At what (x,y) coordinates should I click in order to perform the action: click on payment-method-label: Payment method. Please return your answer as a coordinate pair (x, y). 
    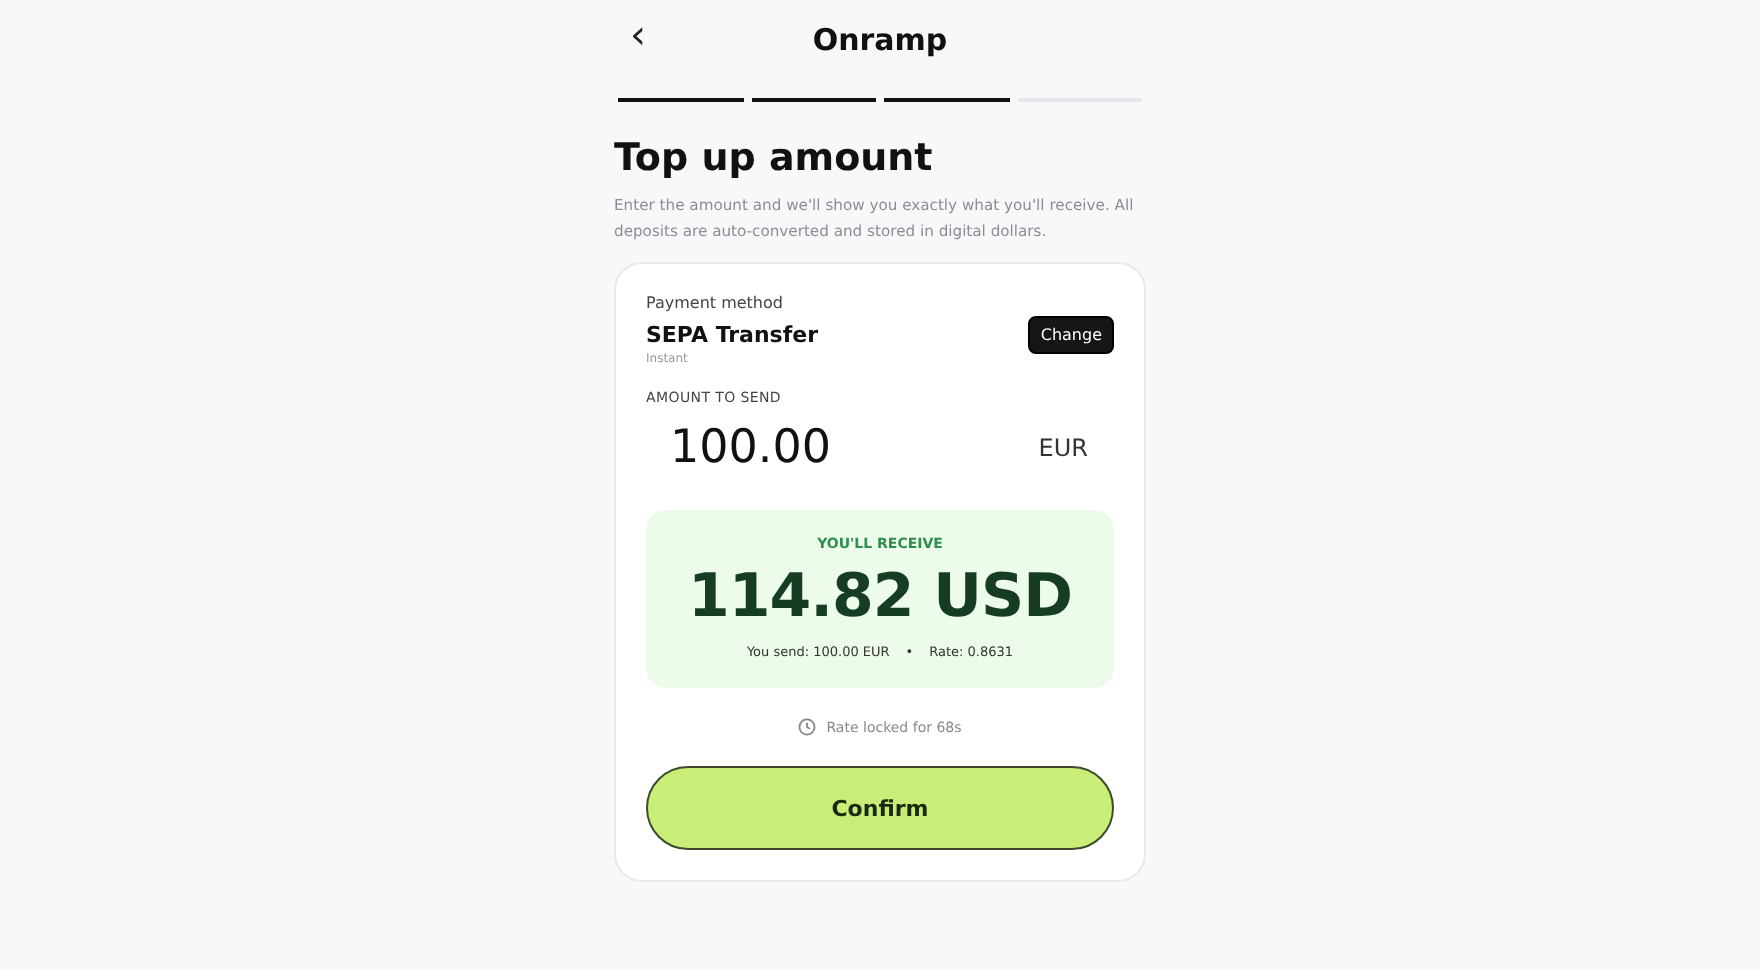
    Looking at the image, I should click on (715, 303).